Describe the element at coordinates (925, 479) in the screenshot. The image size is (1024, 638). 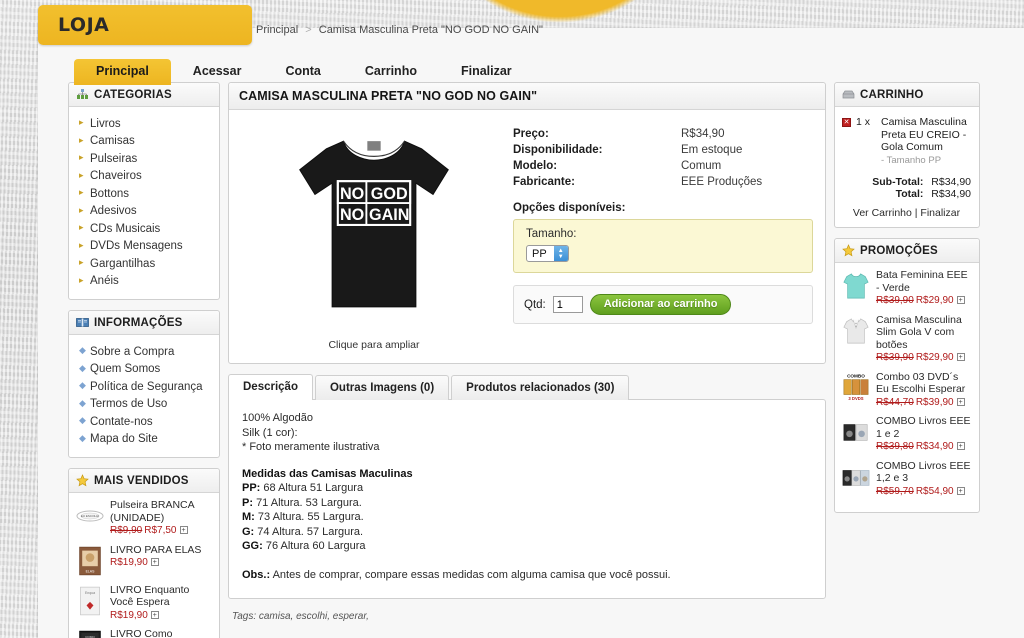
I see `list-item-info: COMBO Livros EEE 1,2 e 3 R$59,70 R$54,90 +` at that location.